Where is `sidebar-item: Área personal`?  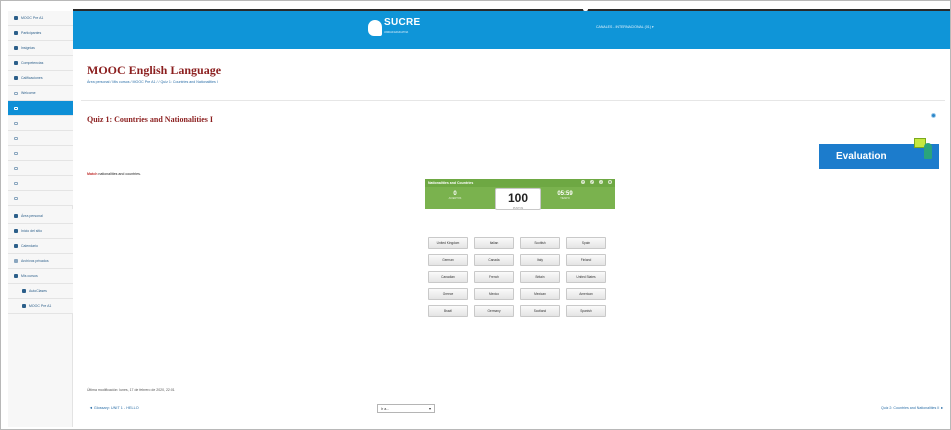 sidebar-item: Área personal is located at coordinates (40, 216).